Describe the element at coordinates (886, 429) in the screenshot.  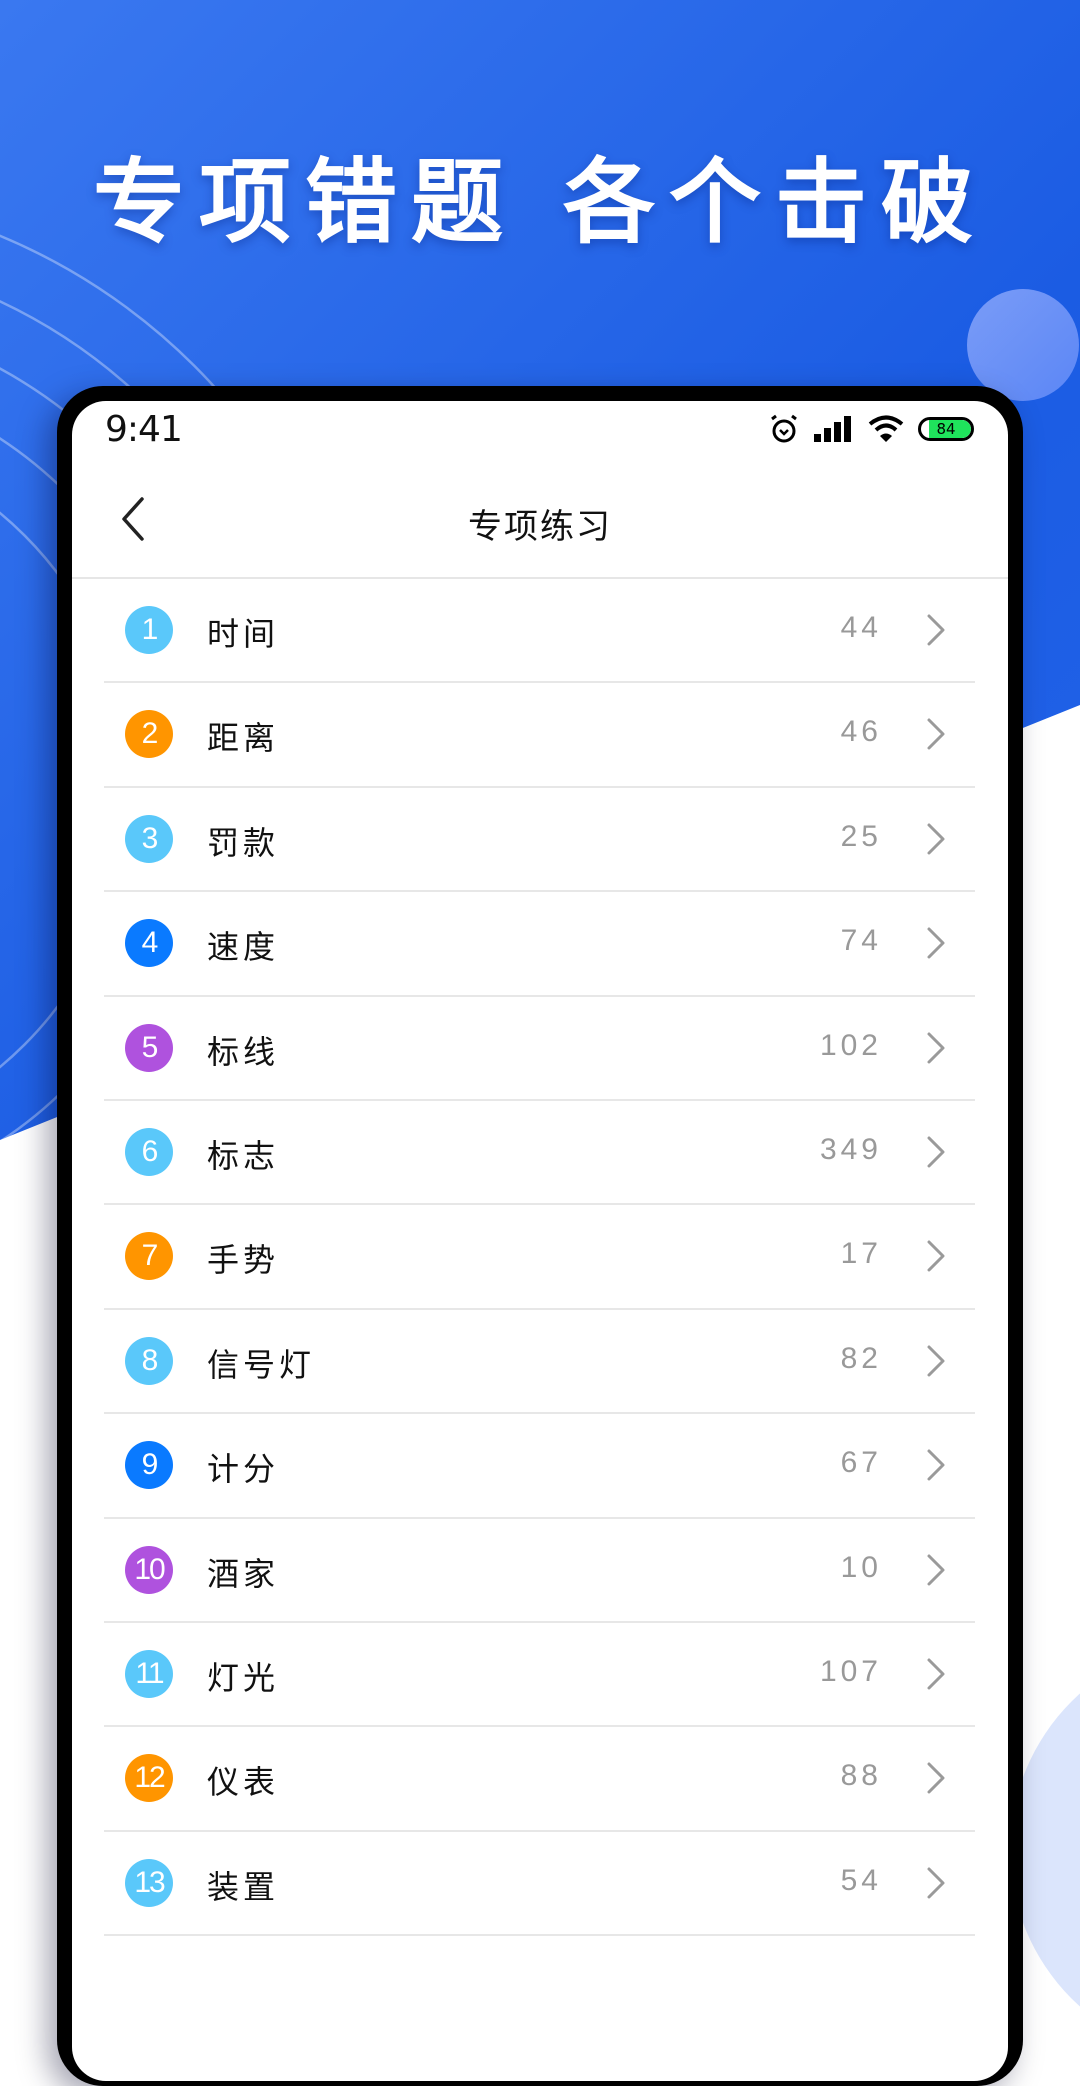
I see `wifi-icon` at that location.